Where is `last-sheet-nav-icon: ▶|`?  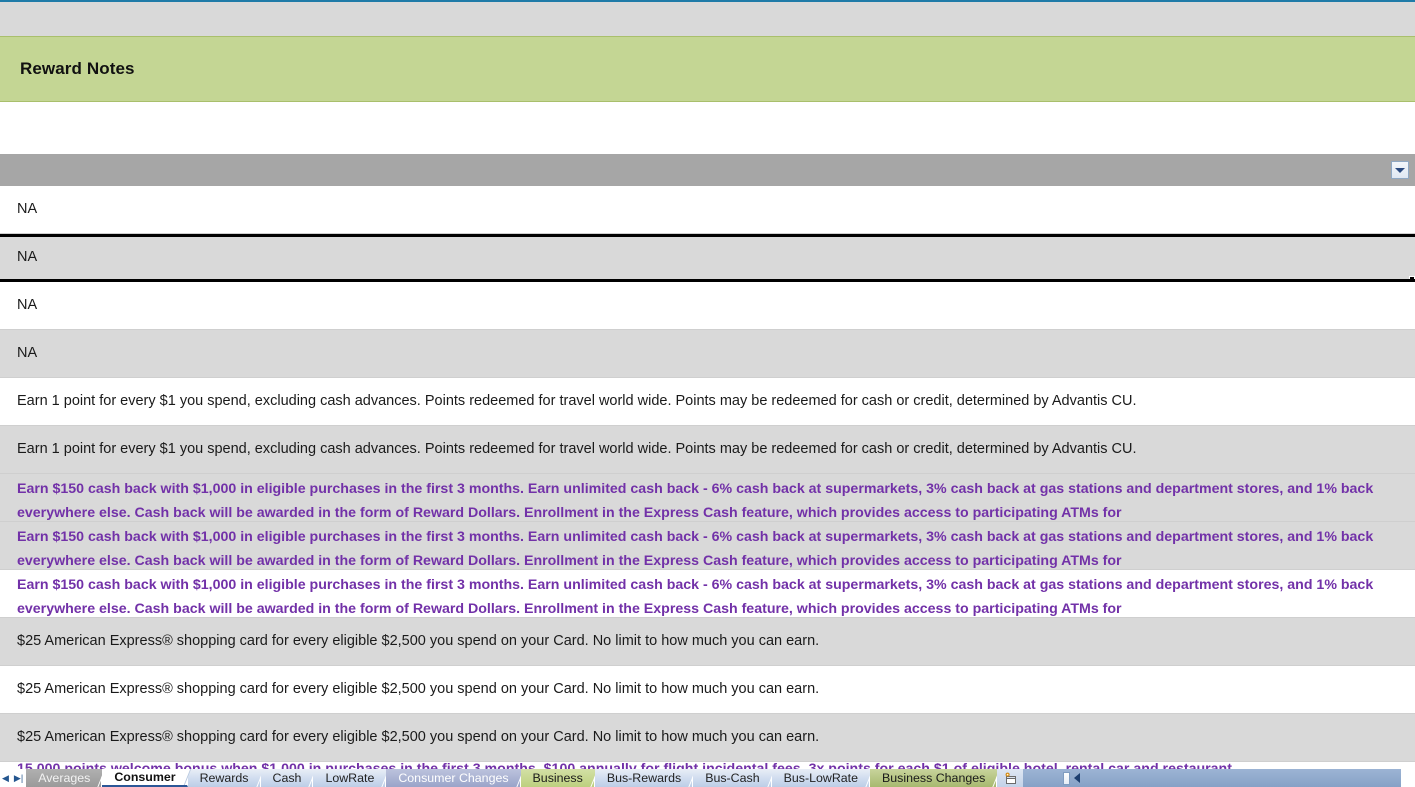
last-sheet-nav-icon: ▶| is located at coordinates (18, 778).